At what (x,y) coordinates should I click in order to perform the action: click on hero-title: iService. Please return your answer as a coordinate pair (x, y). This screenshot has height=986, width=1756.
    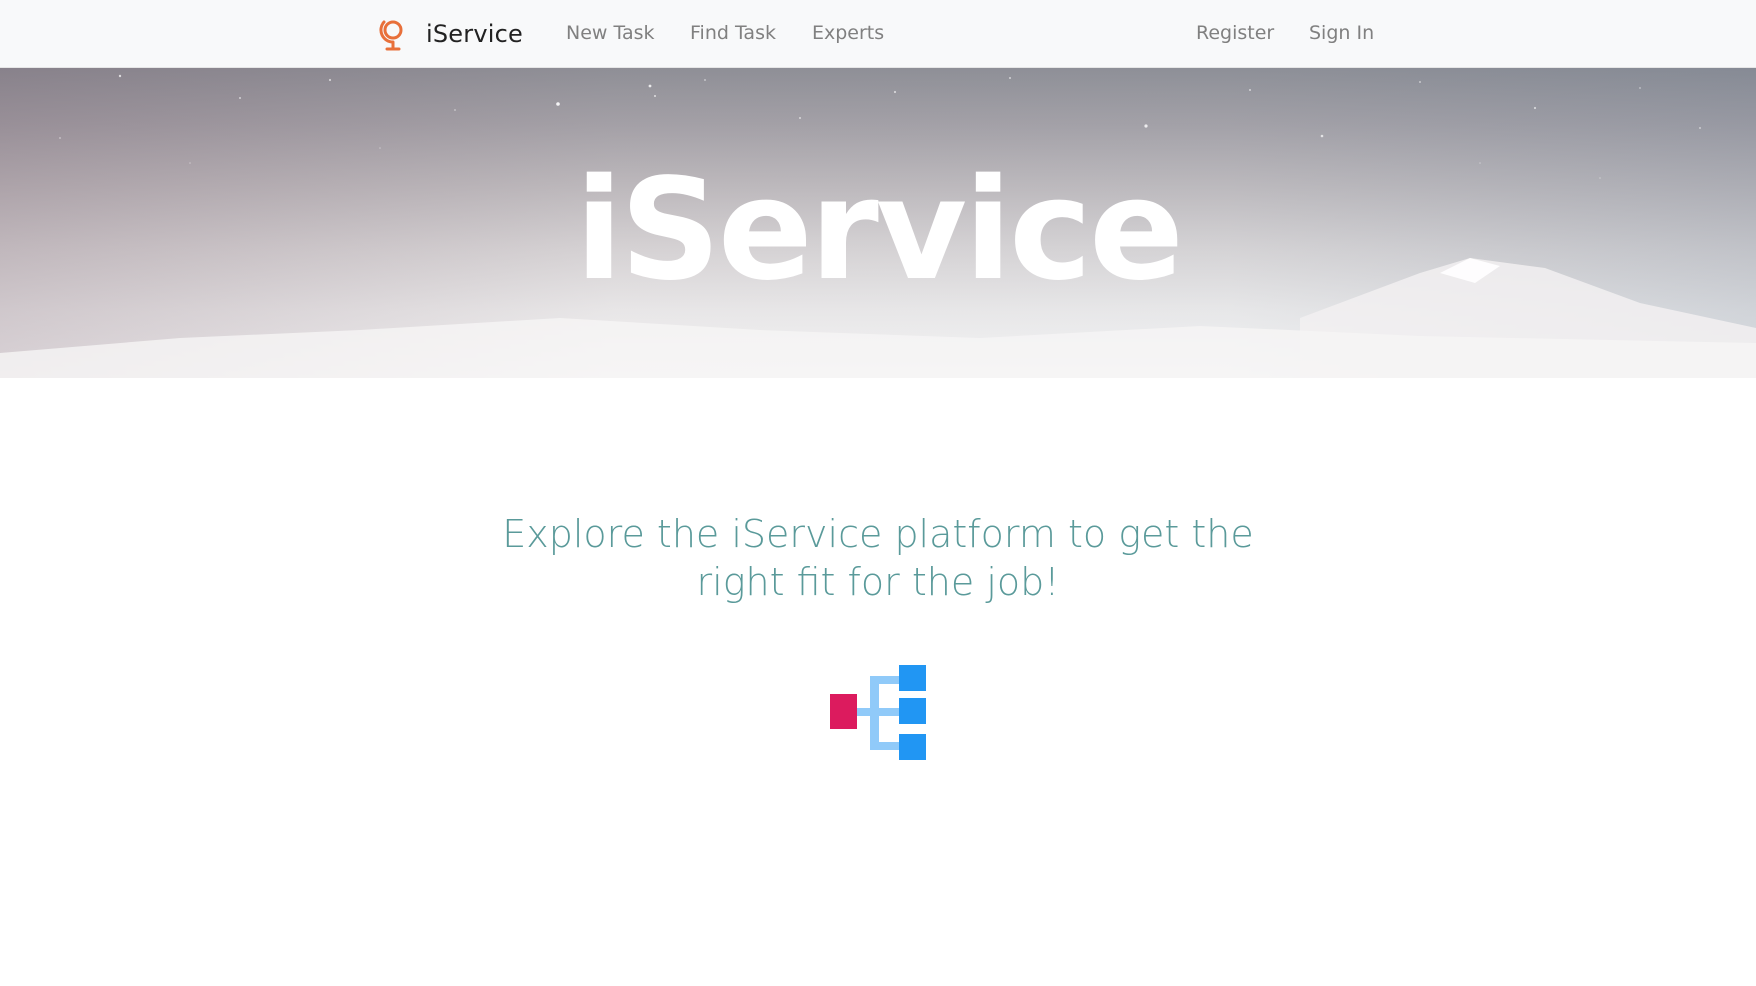
    Looking at the image, I should click on (879, 230).